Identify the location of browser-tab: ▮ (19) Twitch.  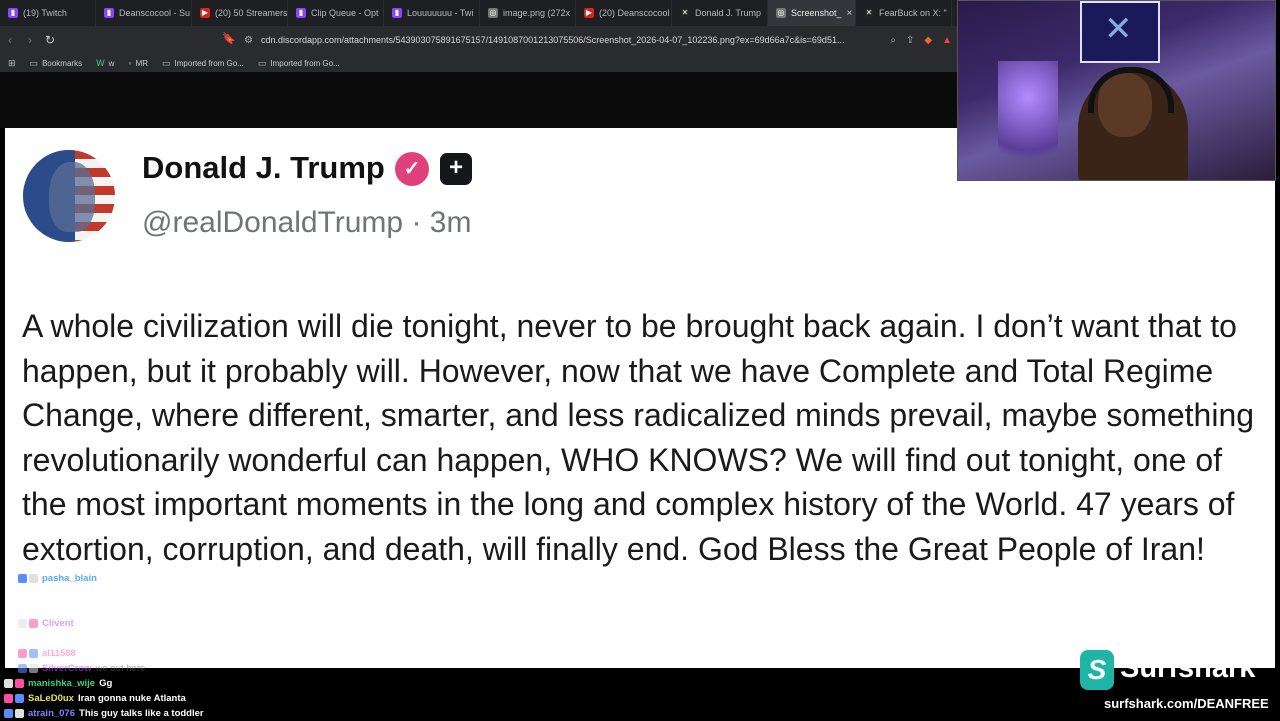
(48, 13).